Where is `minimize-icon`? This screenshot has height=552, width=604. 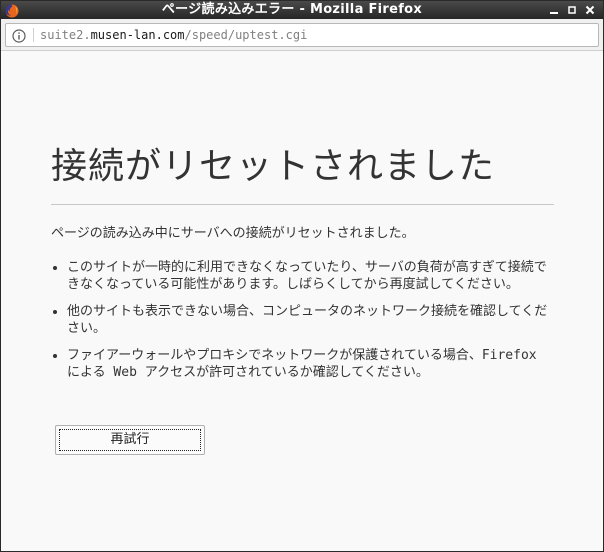 minimize-icon is located at coordinates (554, 10).